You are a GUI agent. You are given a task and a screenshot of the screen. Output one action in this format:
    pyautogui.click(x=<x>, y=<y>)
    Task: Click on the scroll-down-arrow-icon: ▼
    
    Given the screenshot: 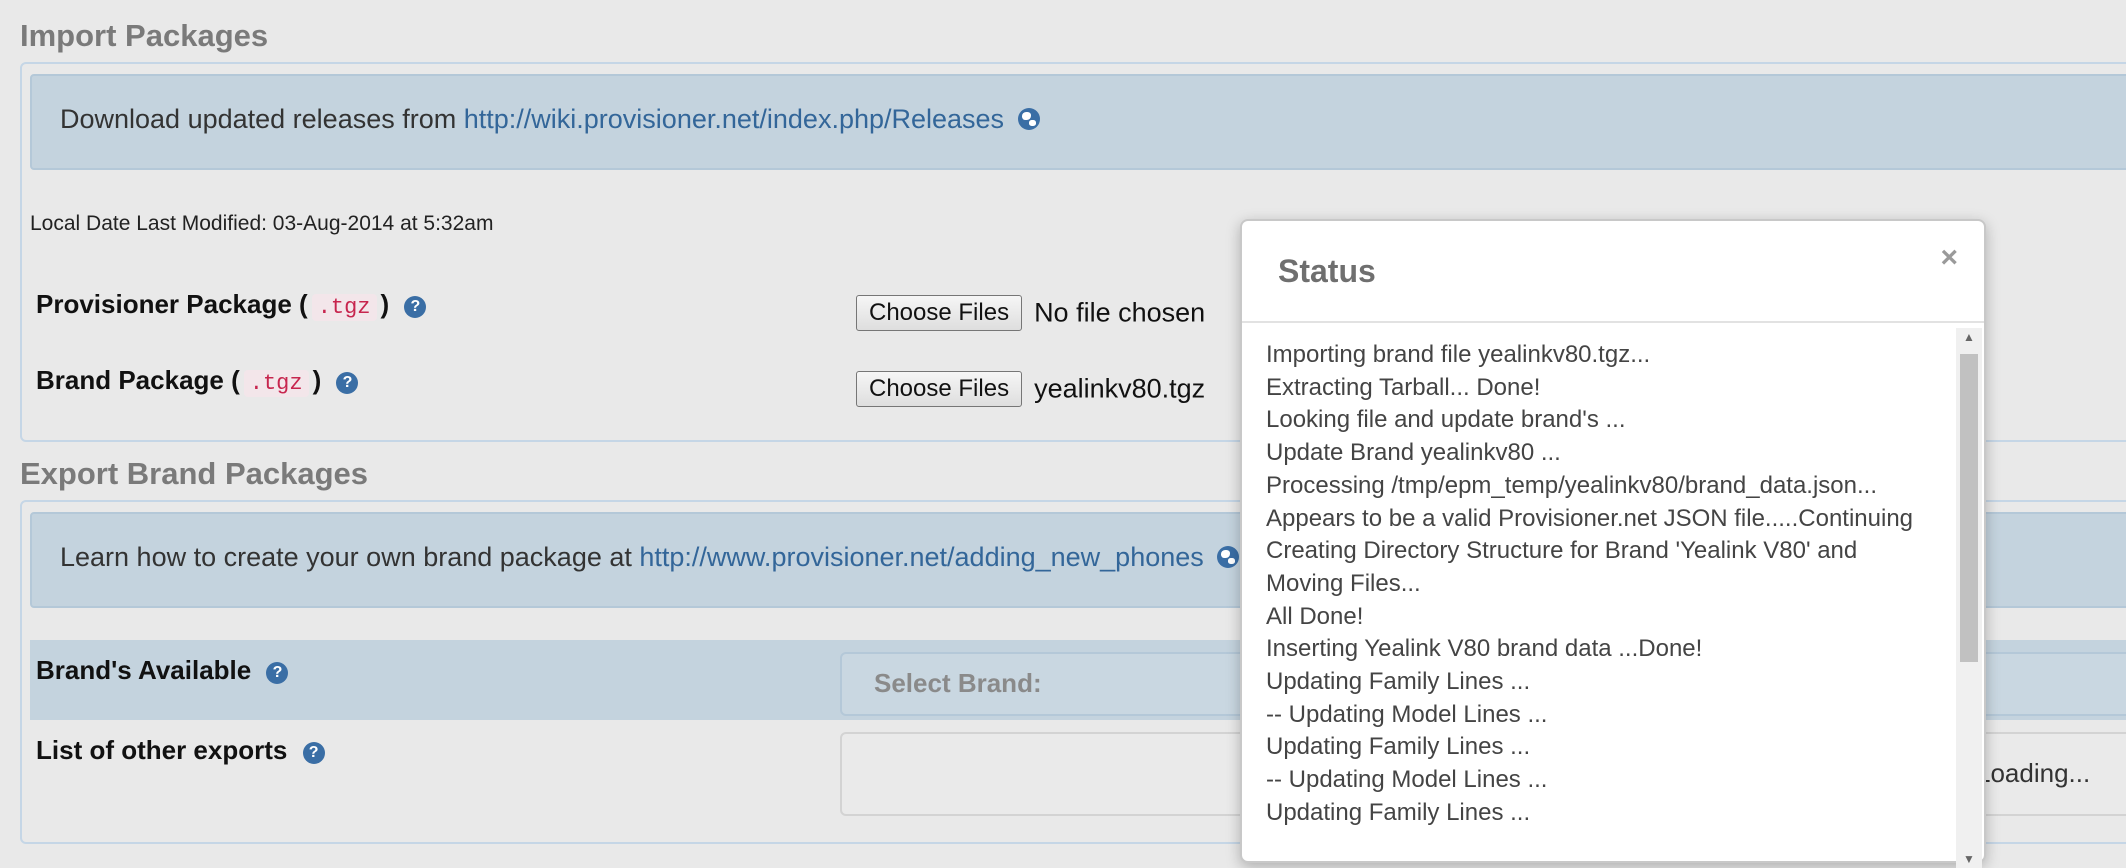 What is the action you would take?
    pyautogui.click(x=1969, y=859)
    